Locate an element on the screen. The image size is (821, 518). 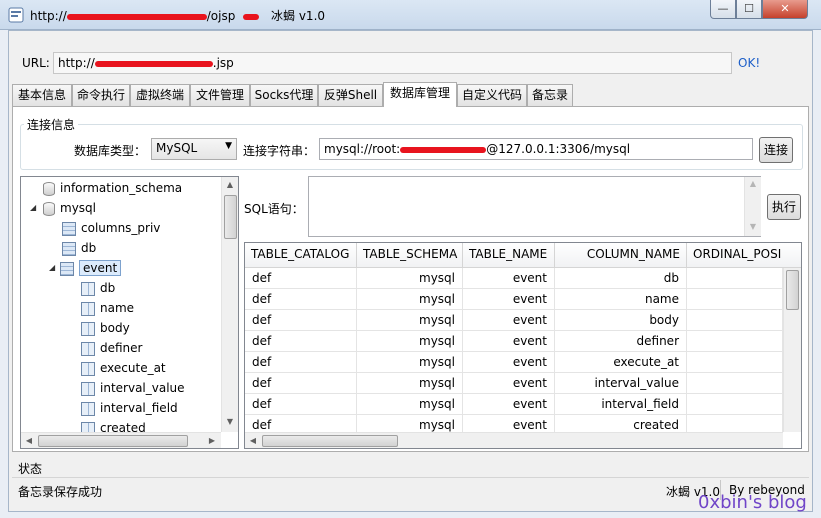
title-url-suffix: /ojsp is located at coordinates (221, 16).